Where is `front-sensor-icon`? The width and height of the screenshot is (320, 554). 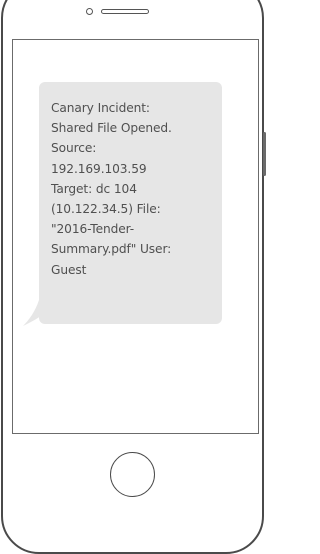
front-sensor-icon is located at coordinates (89, 11).